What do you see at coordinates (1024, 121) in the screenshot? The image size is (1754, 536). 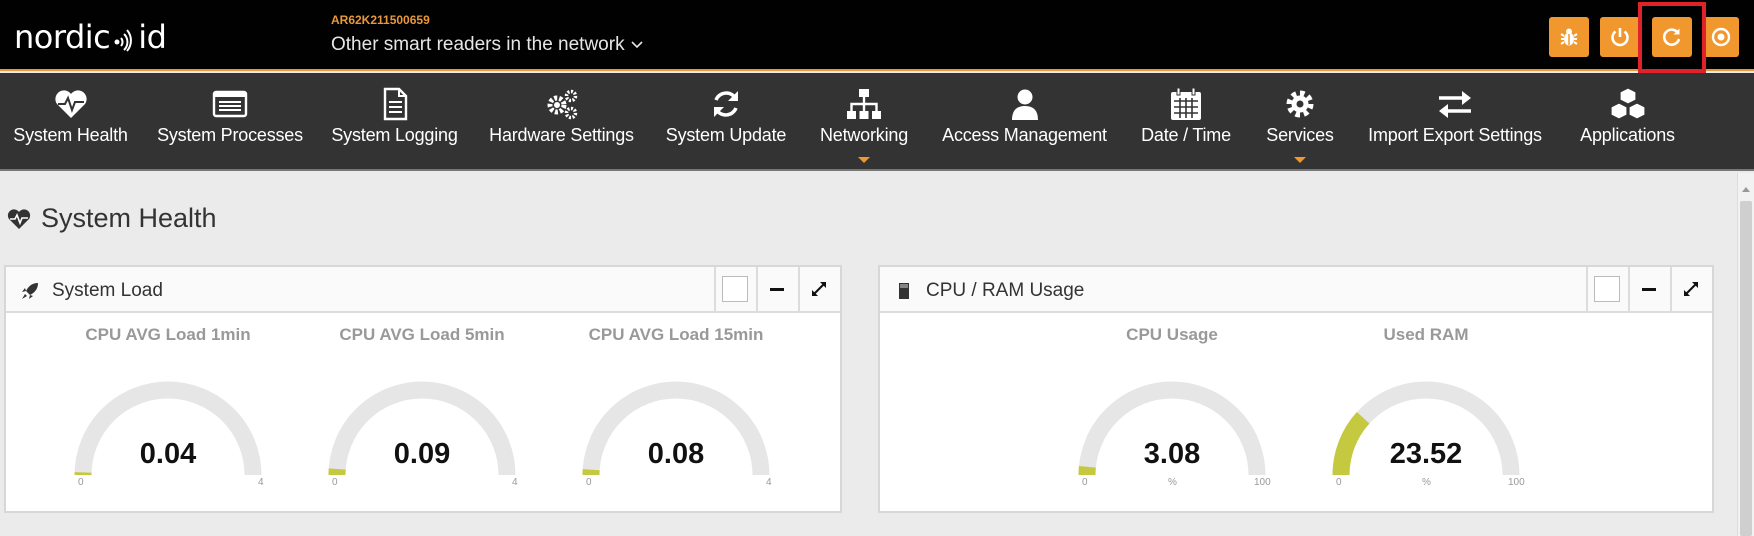 I see `nav-access-management: Access Management` at bounding box center [1024, 121].